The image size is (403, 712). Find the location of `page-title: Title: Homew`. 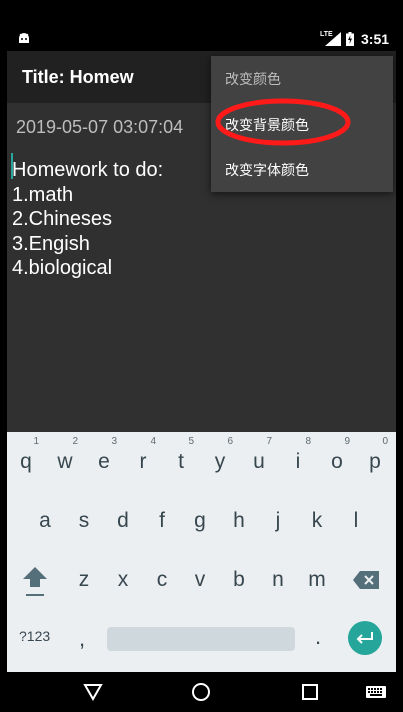

page-title: Title: Homew is located at coordinates (78, 77).